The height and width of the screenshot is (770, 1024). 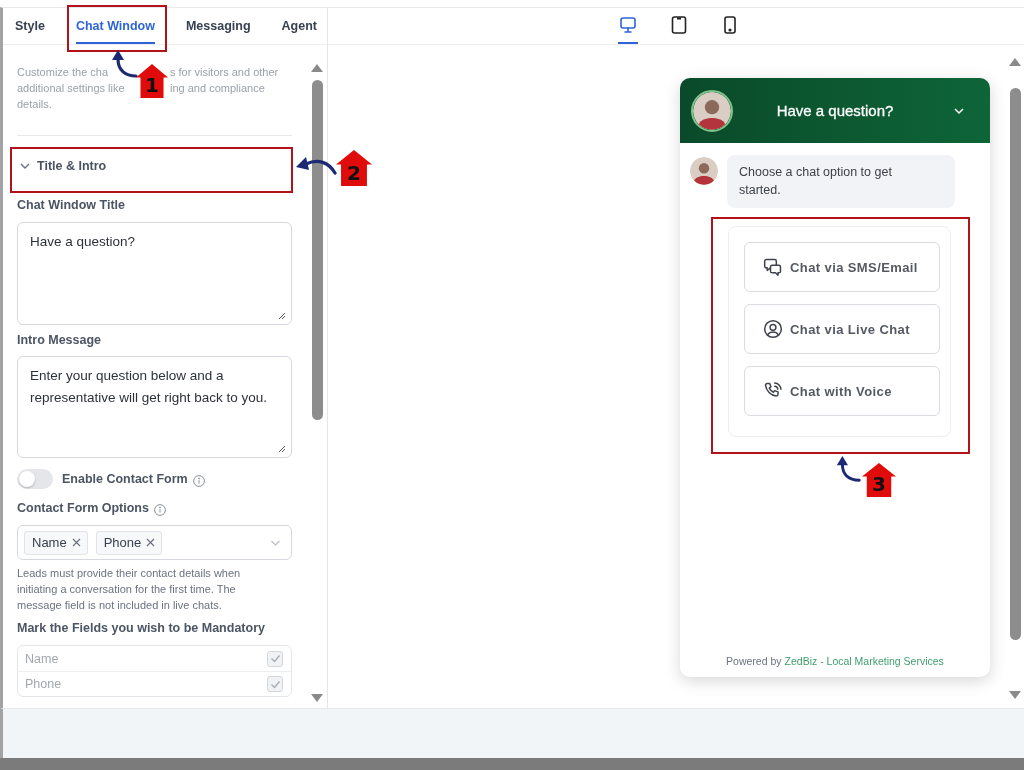 What do you see at coordinates (729, 25) in the screenshot?
I see `mobile-phone-icon` at bounding box center [729, 25].